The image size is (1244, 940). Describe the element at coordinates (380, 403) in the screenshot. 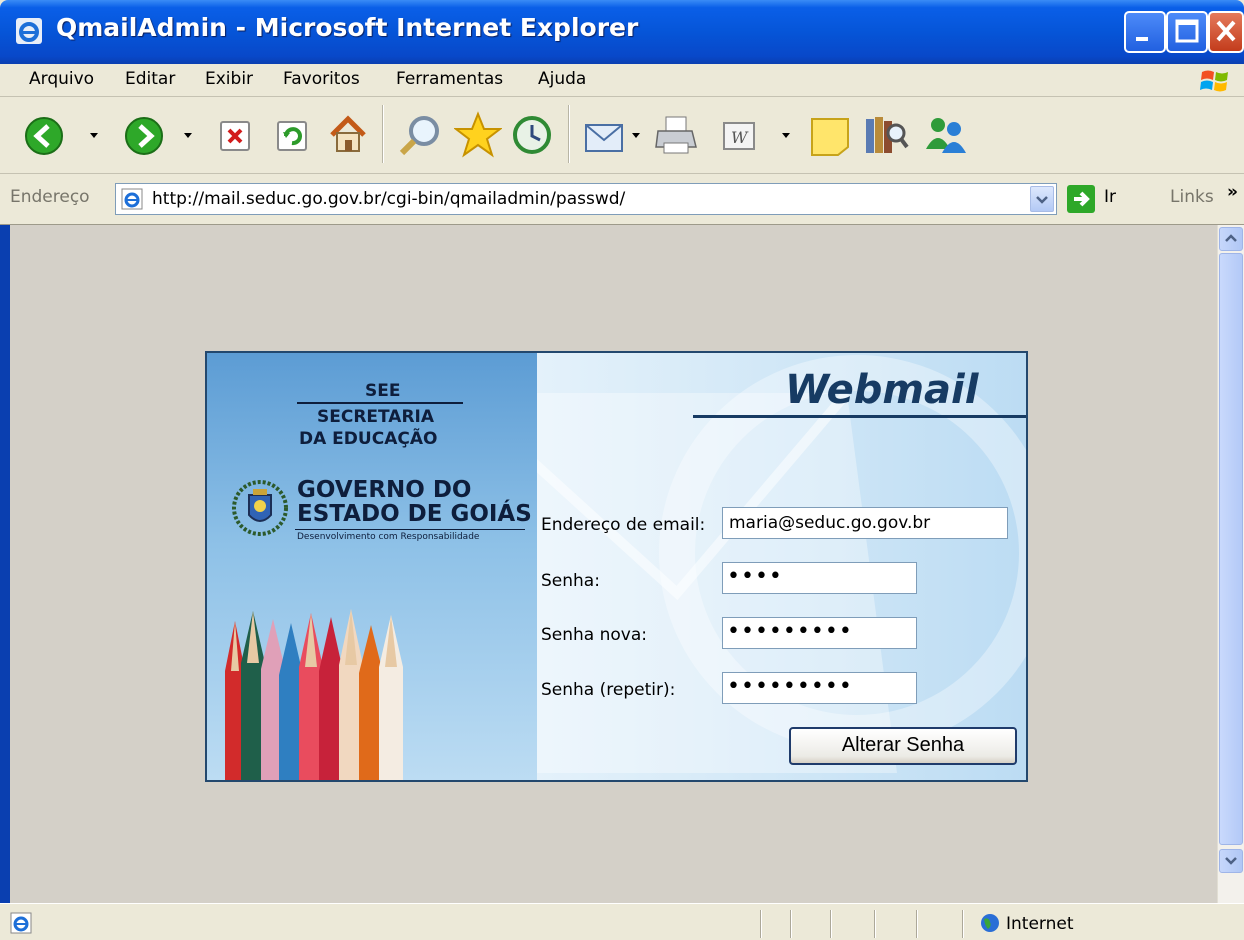

I see `logo-divider` at that location.